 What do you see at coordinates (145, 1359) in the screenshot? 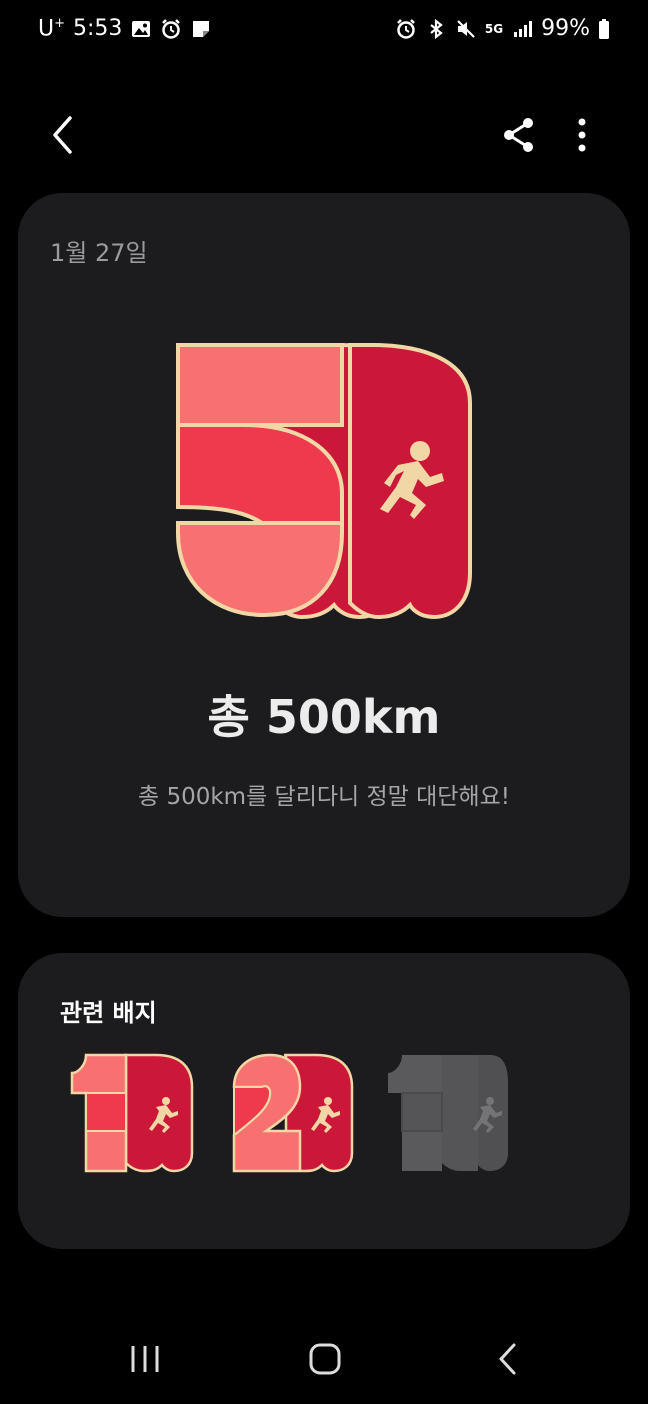
I see `recent-apps-button` at bounding box center [145, 1359].